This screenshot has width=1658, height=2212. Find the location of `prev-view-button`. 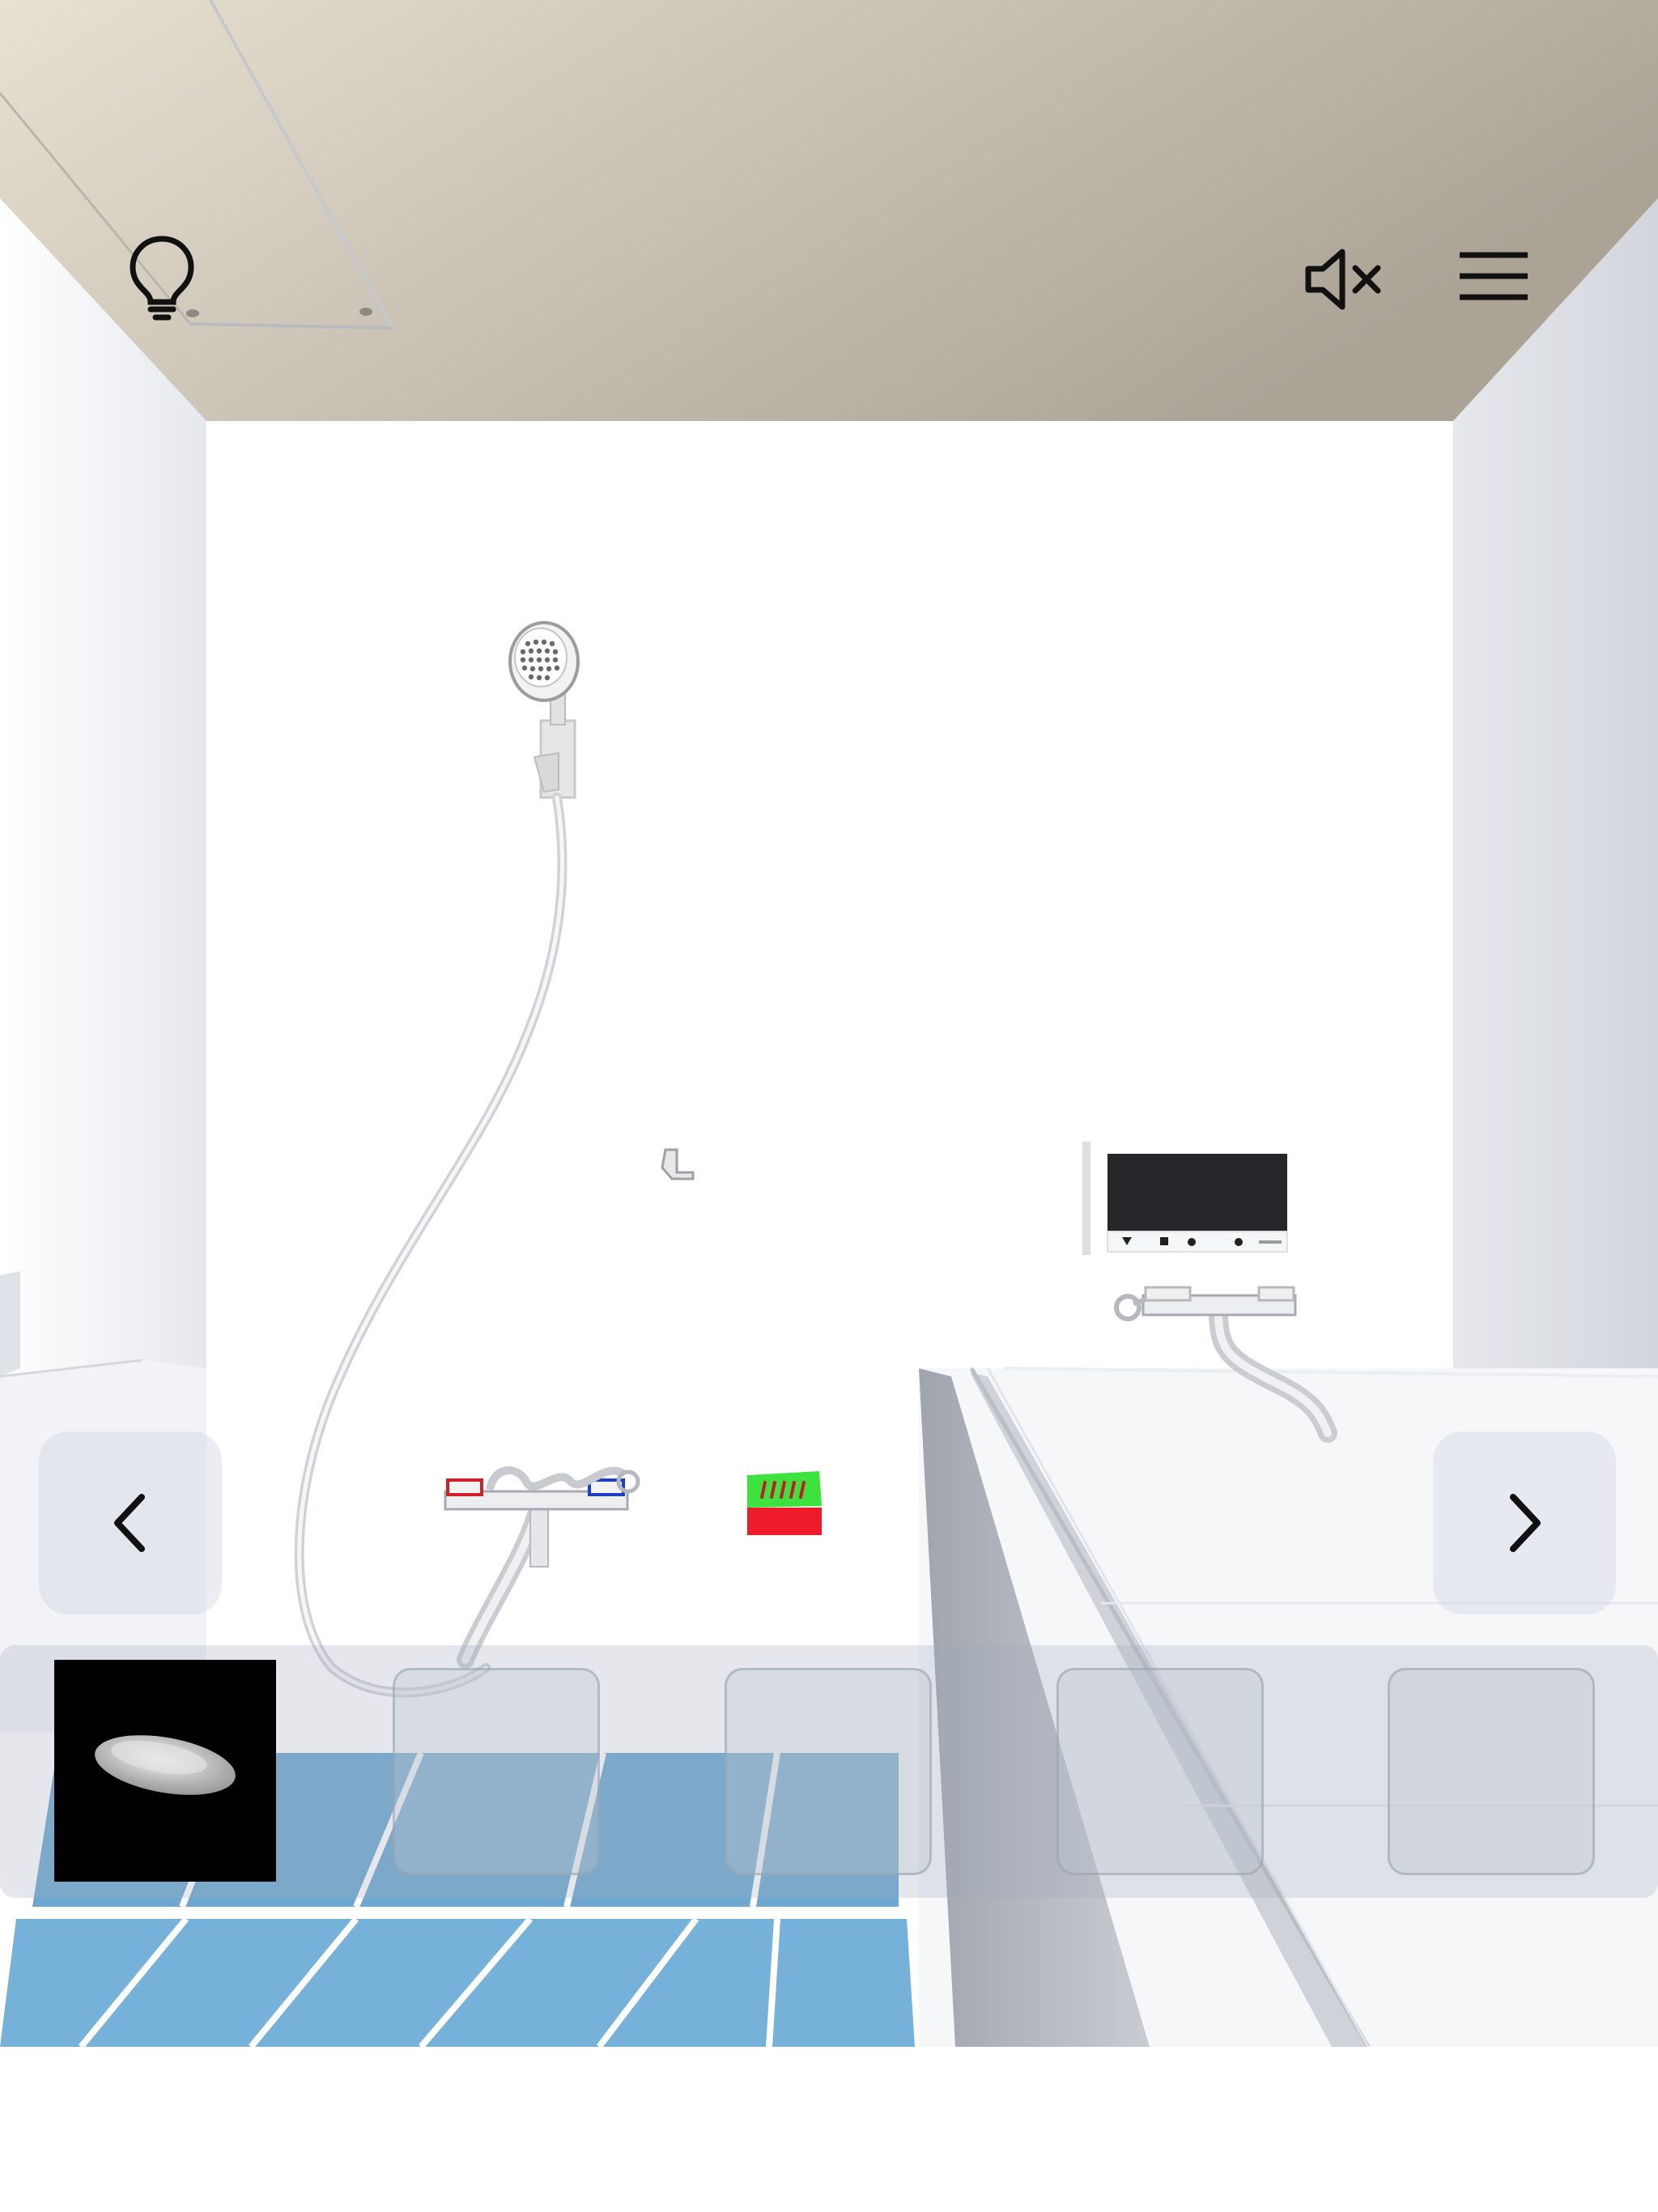

prev-view-button is located at coordinates (130, 1523).